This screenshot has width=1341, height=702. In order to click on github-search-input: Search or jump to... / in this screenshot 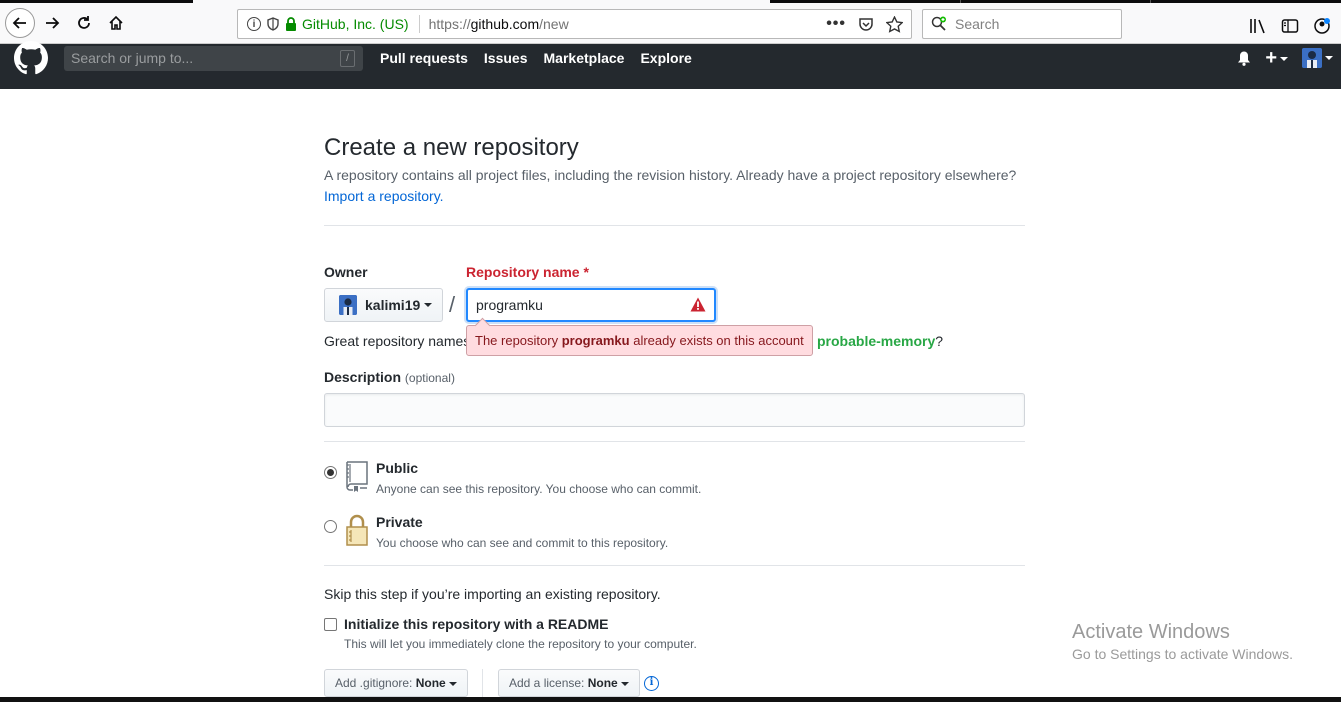, I will do `click(213, 58)`.